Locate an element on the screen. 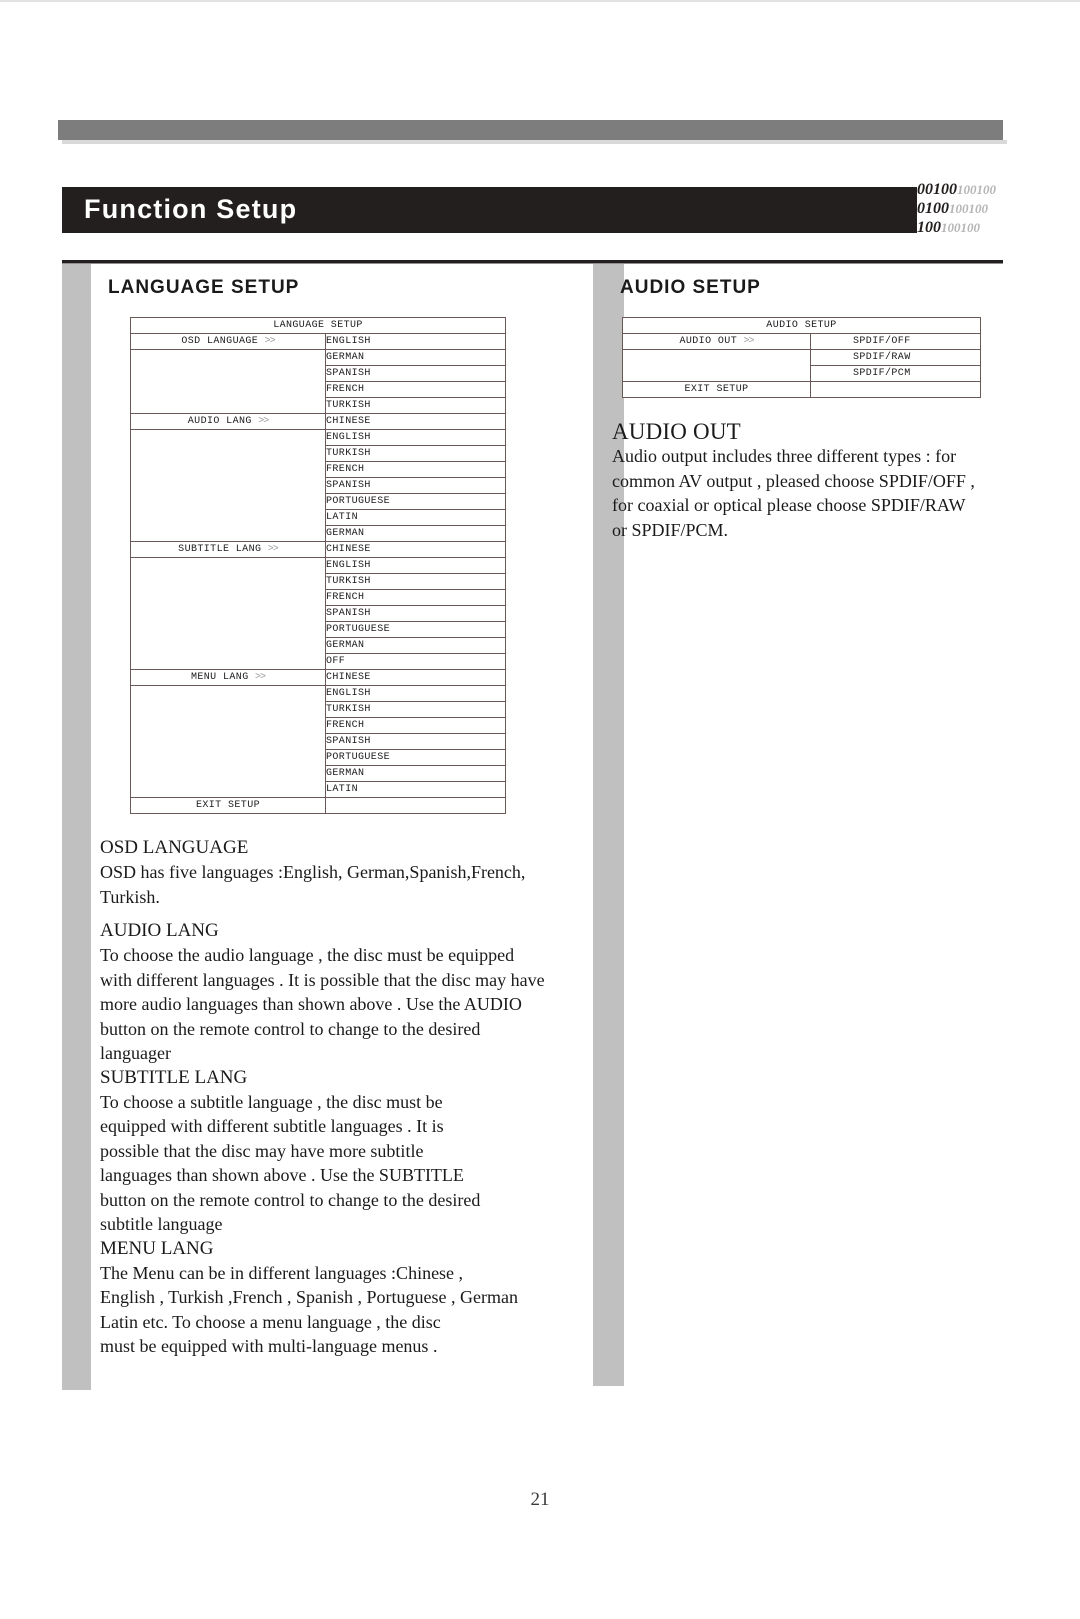  table-row: SPDIF/PCM is located at coordinates (801, 373).